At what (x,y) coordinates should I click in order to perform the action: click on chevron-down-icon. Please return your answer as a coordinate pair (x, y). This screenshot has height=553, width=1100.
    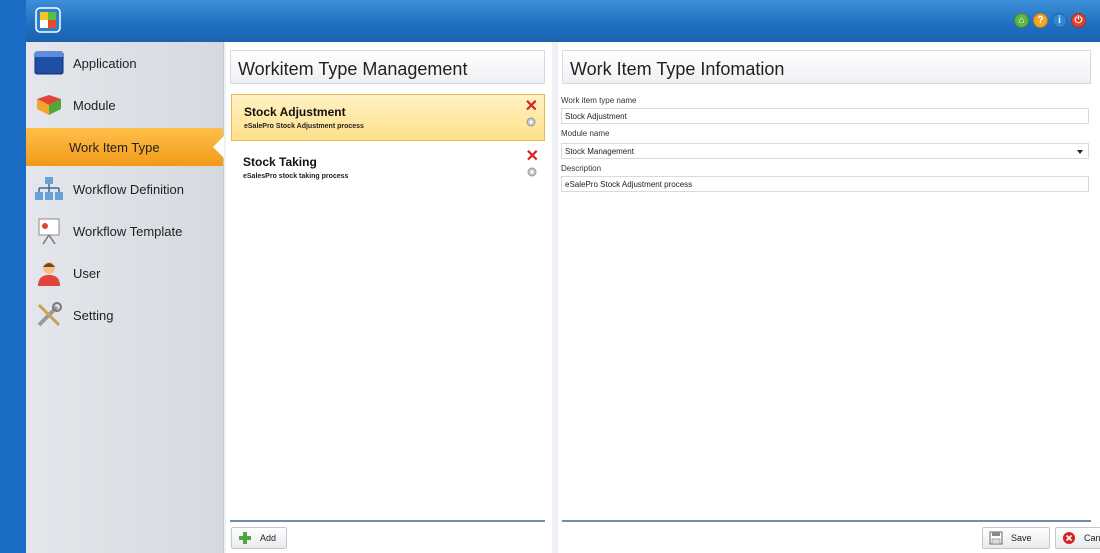
    Looking at the image, I should click on (1080, 152).